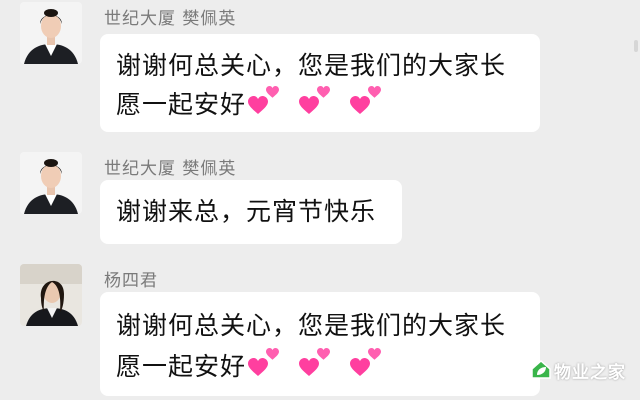 Image resolution: width=640 pixels, height=400 pixels. Describe the element at coordinates (541, 369) in the screenshot. I see `house-leaf-icon` at that location.